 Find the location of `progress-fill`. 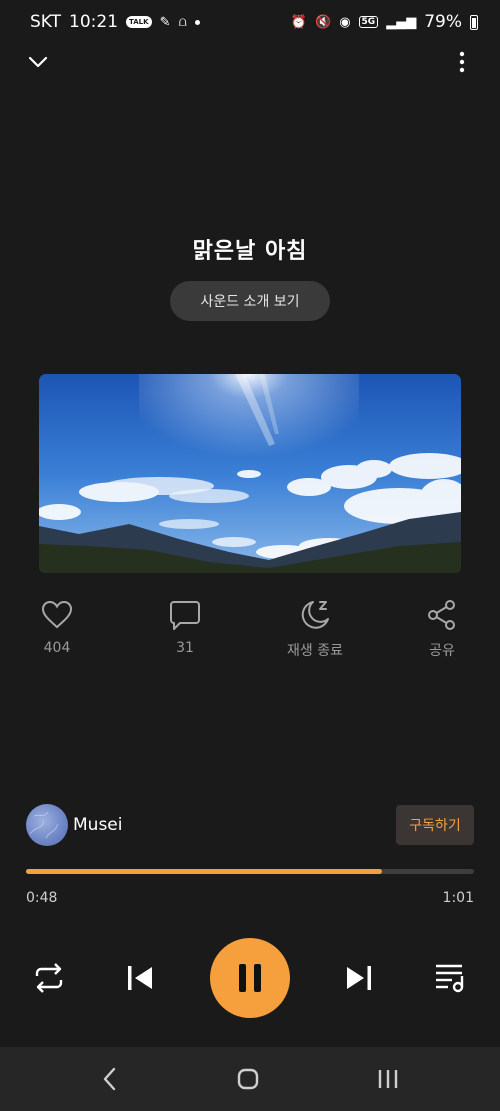

progress-fill is located at coordinates (204, 871).